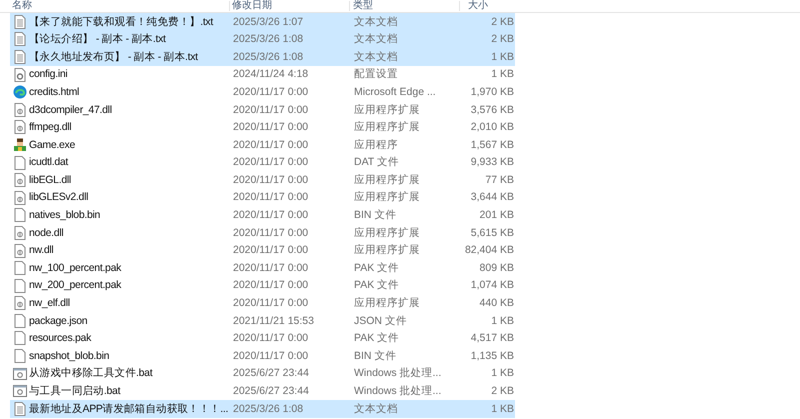  Describe the element at coordinates (262, 57) in the screenshot. I see `file-row-selected: 【永久地址发布页】 - 副本 - 副本.txt 2025/3/26 1:08 文本文档 1 KB` at that location.